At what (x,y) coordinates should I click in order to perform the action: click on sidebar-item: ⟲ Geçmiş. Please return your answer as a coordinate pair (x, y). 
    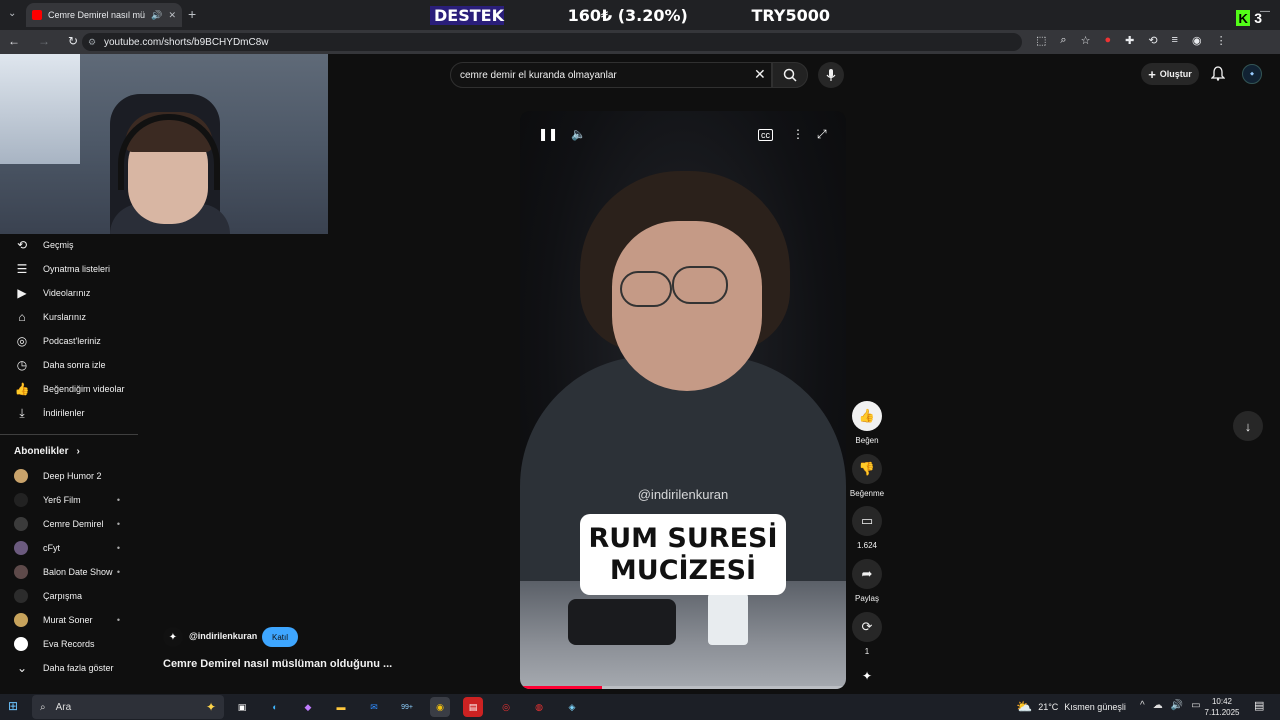
    Looking at the image, I should click on (69, 245).